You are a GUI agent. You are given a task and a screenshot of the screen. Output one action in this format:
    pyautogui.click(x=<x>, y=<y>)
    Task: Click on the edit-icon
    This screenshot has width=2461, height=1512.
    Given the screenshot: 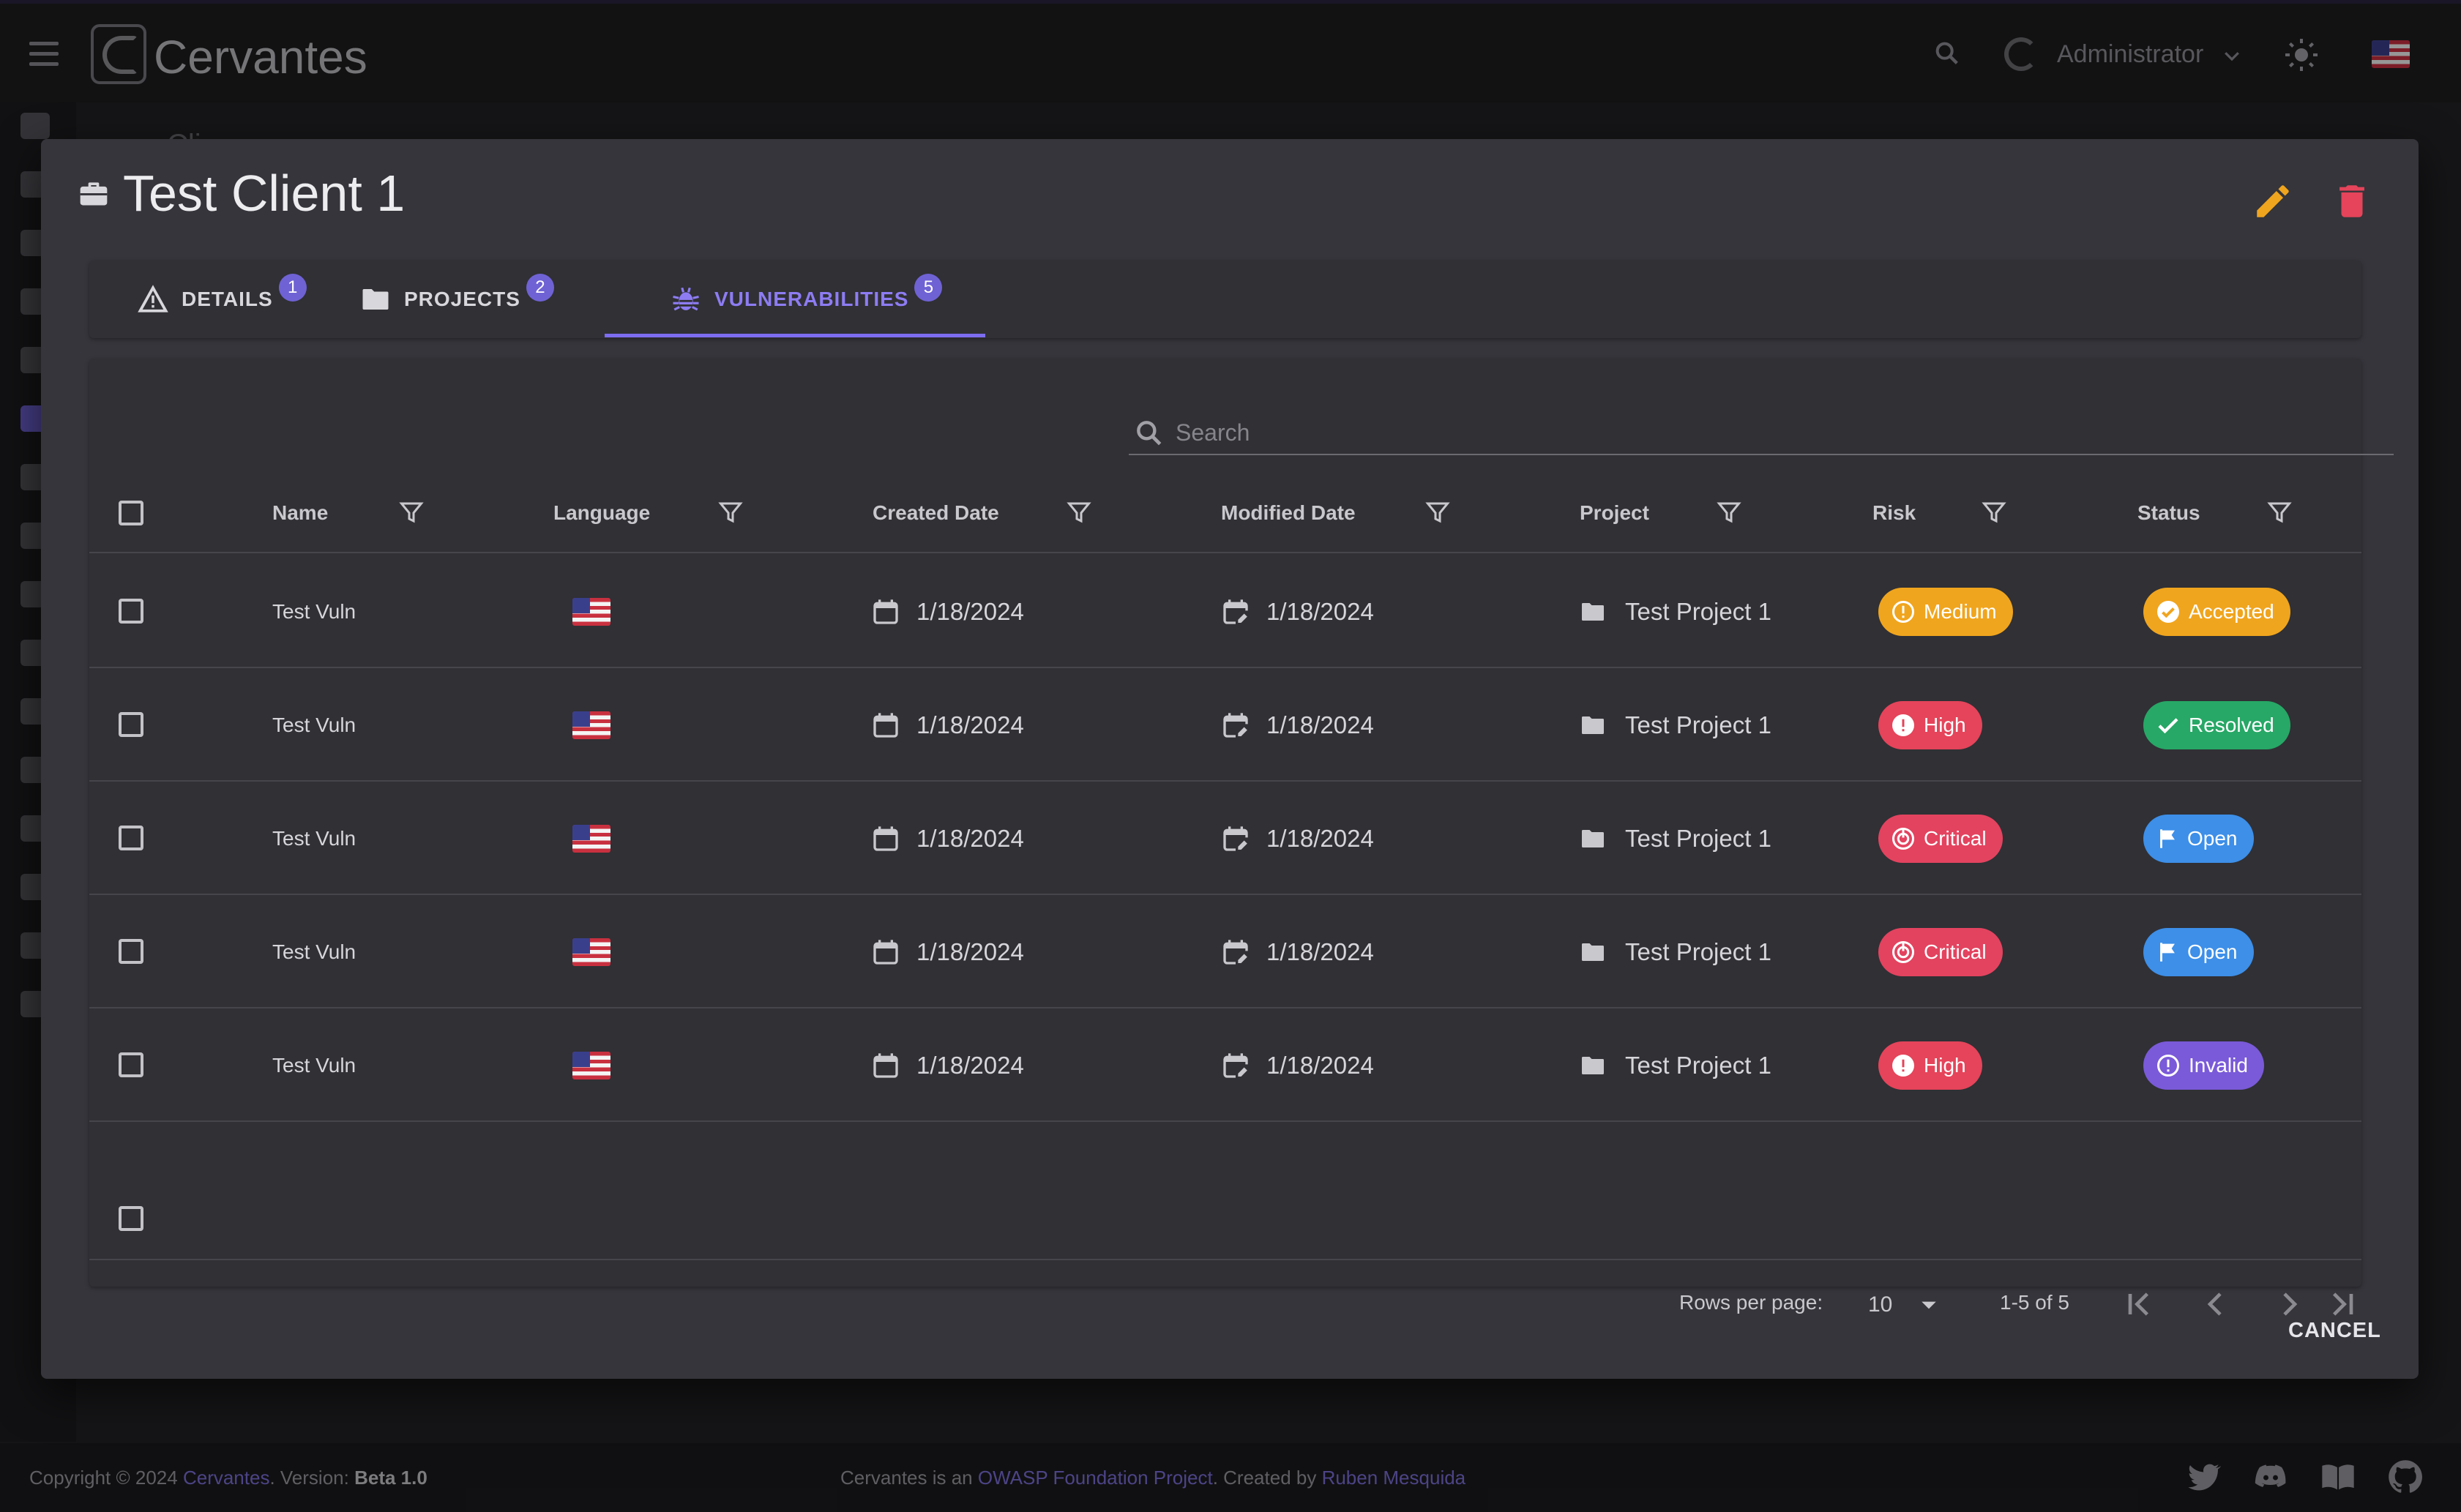 What is the action you would take?
    pyautogui.click(x=2273, y=201)
    